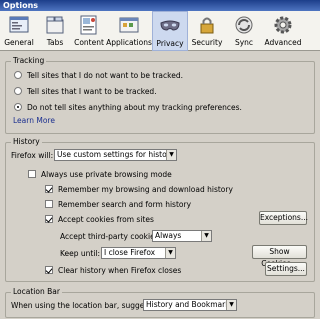 The image size is (320, 319). What do you see at coordinates (129, 25) in the screenshot?
I see `applications-icon` at bounding box center [129, 25].